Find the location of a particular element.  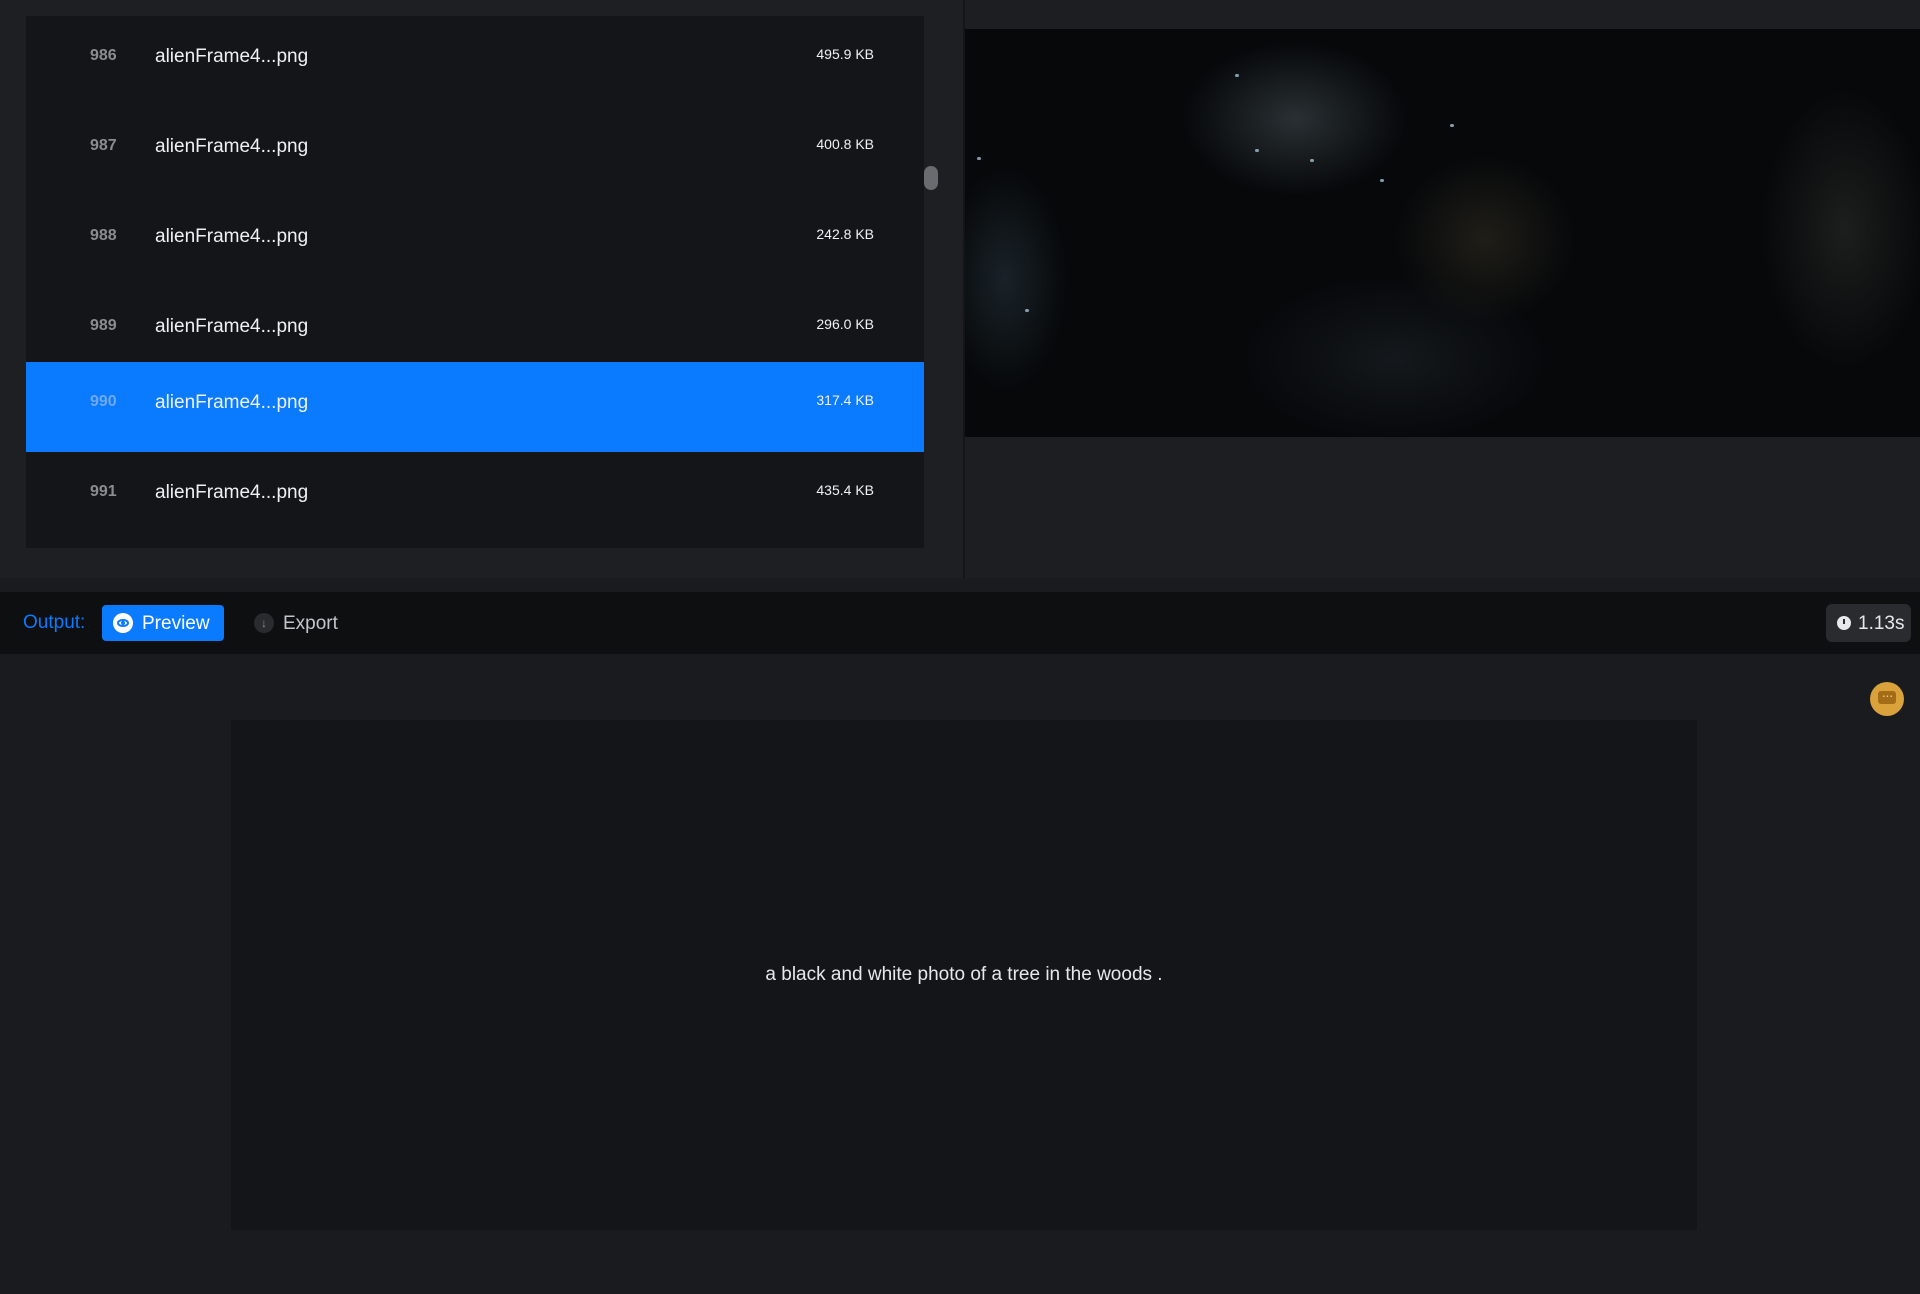

file-row-selected: 990 alienFrame4...png 317.4 KB is located at coordinates (475, 407).